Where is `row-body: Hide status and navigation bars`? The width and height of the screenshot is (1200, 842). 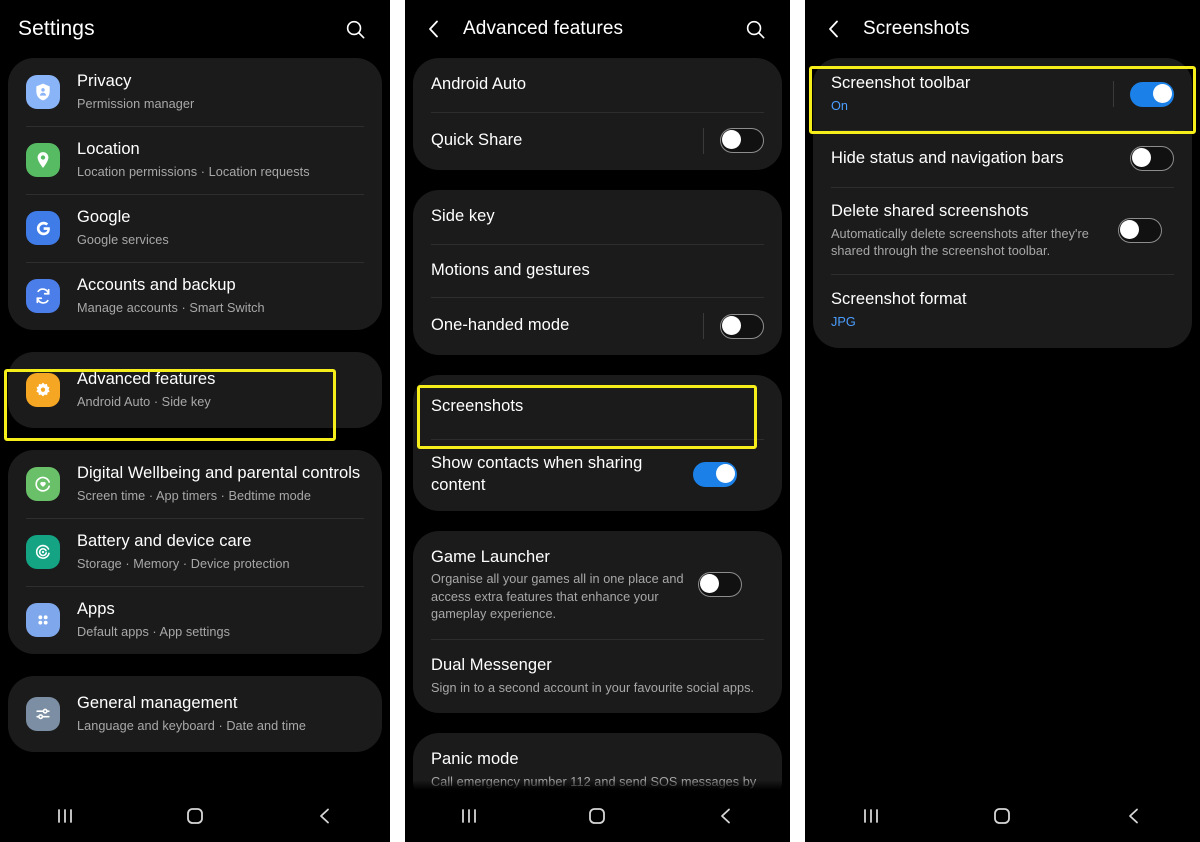
row-body: Hide status and navigation bars is located at coordinates (974, 159).